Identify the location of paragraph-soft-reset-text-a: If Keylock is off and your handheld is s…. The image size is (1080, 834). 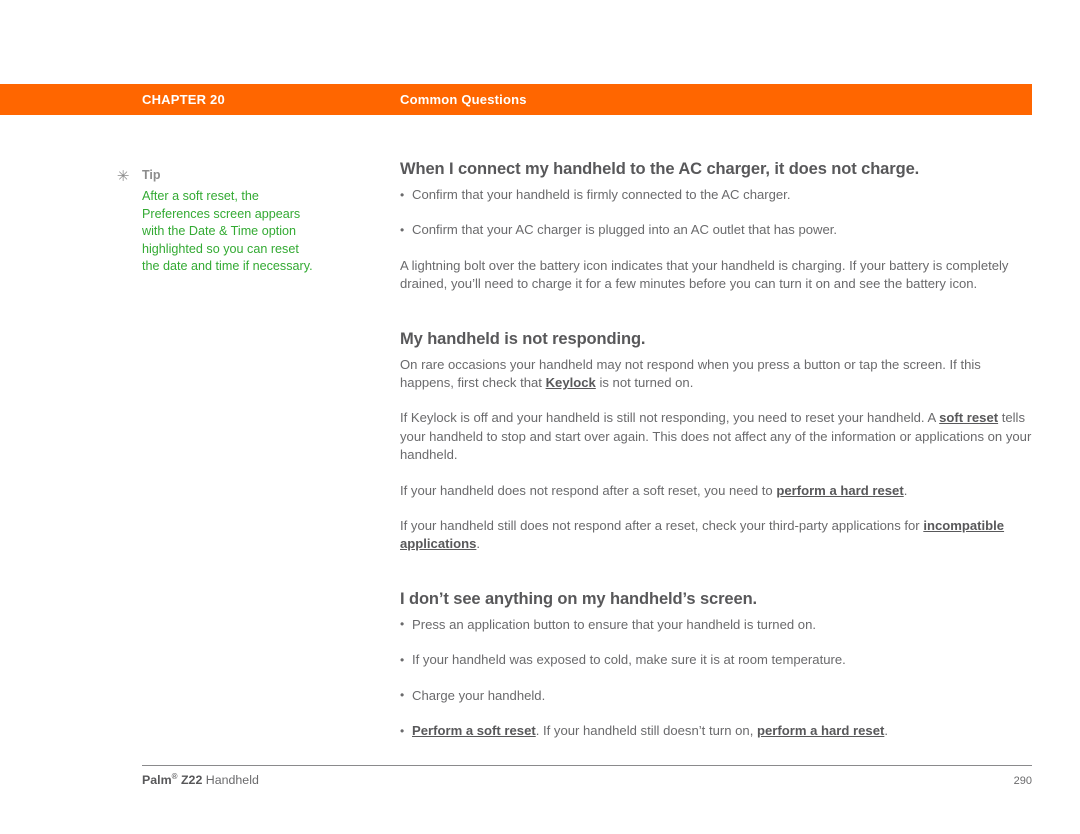
(670, 418).